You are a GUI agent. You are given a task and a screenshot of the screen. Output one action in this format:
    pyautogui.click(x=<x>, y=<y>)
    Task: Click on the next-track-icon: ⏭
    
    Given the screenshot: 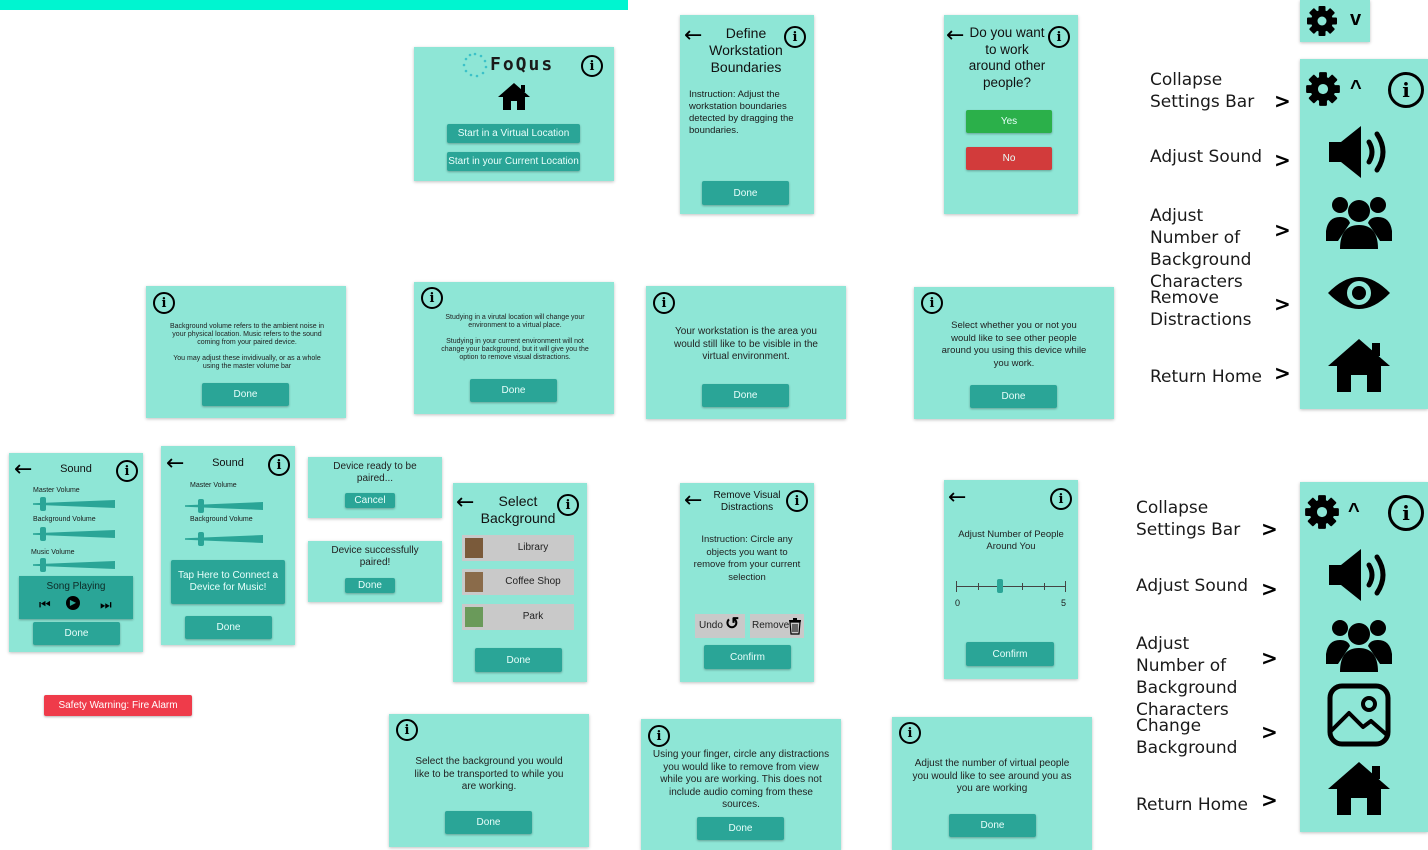 What is the action you would take?
    pyautogui.click(x=106, y=605)
    